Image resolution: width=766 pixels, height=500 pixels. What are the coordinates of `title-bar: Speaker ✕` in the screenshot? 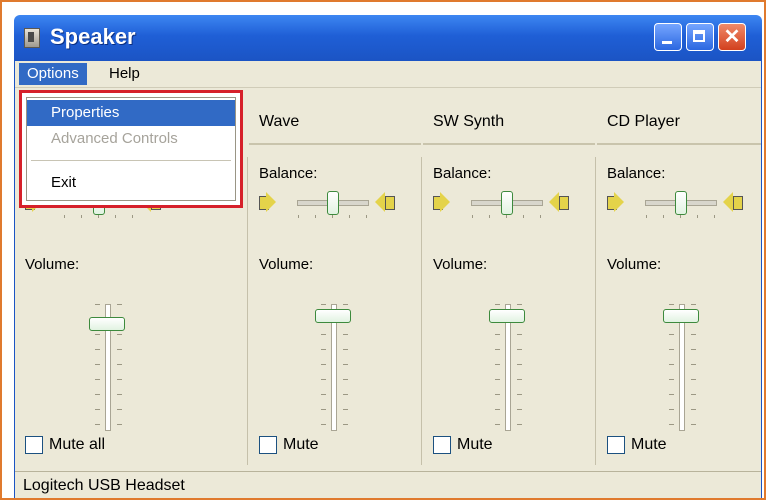 It's located at (388, 38).